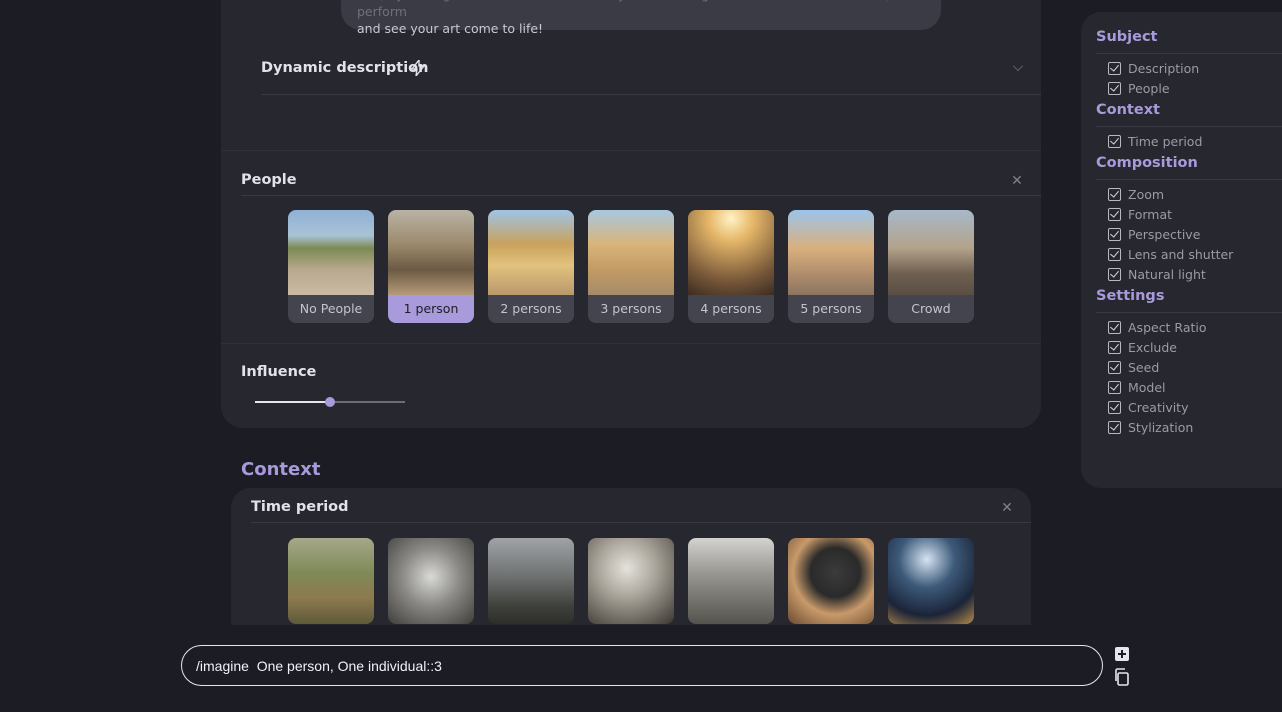  What do you see at coordinates (450, 28) in the screenshot?
I see `description-text-line: and see your art come to life!` at bounding box center [450, 28].